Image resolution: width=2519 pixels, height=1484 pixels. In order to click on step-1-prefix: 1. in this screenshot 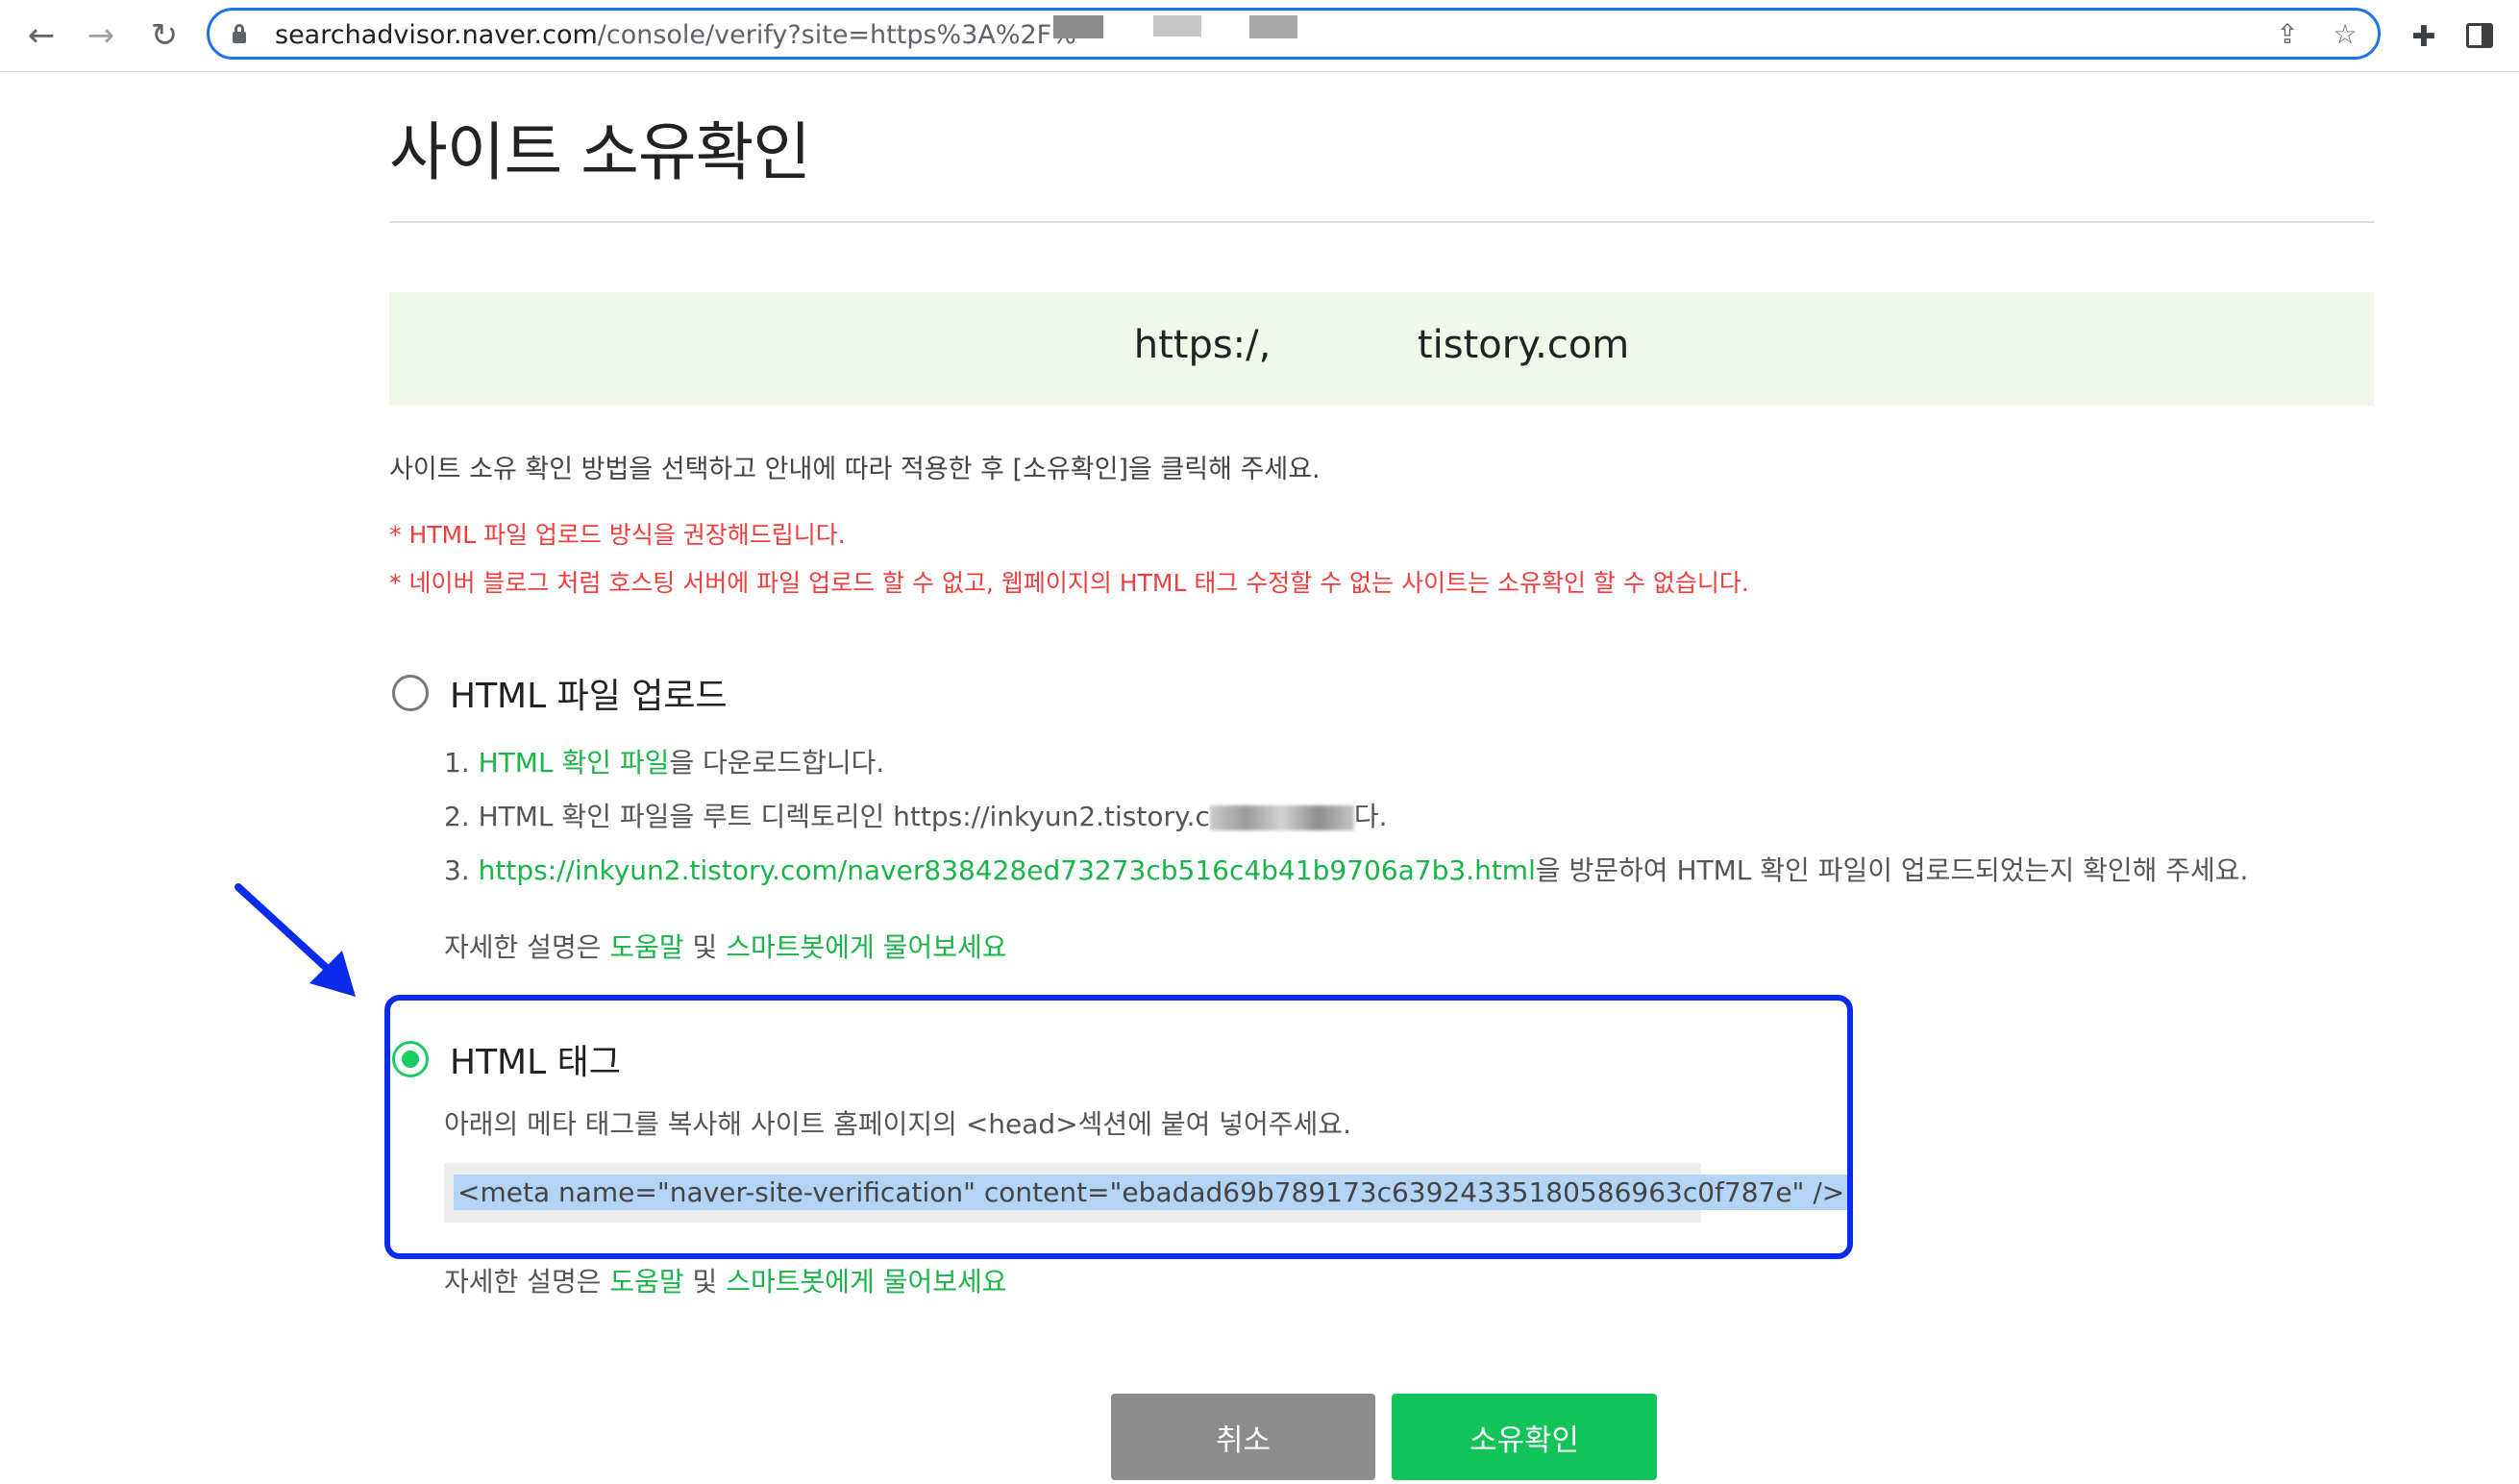, I will do `click(461, 763)`.